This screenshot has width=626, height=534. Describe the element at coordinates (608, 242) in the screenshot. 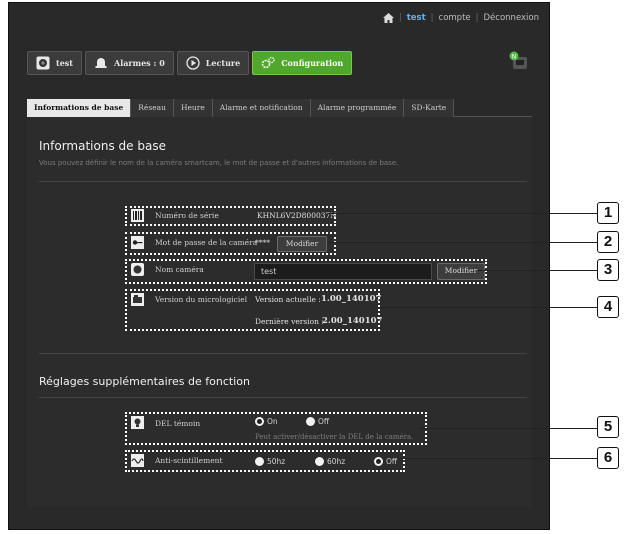

I see `callout-2: 2` at that location.